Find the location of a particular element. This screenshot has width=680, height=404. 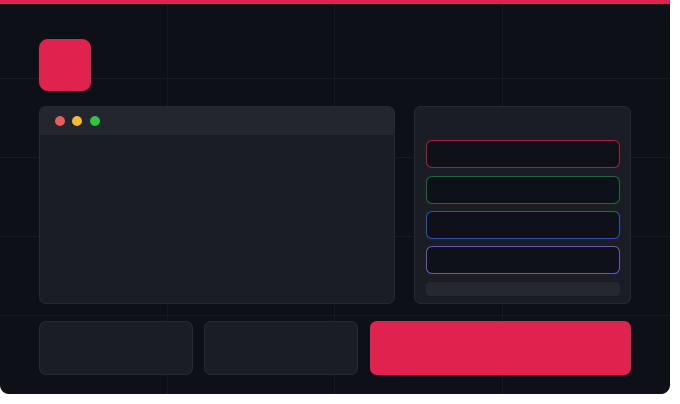

window-minimize-icon is located at coordinates (77, 121).